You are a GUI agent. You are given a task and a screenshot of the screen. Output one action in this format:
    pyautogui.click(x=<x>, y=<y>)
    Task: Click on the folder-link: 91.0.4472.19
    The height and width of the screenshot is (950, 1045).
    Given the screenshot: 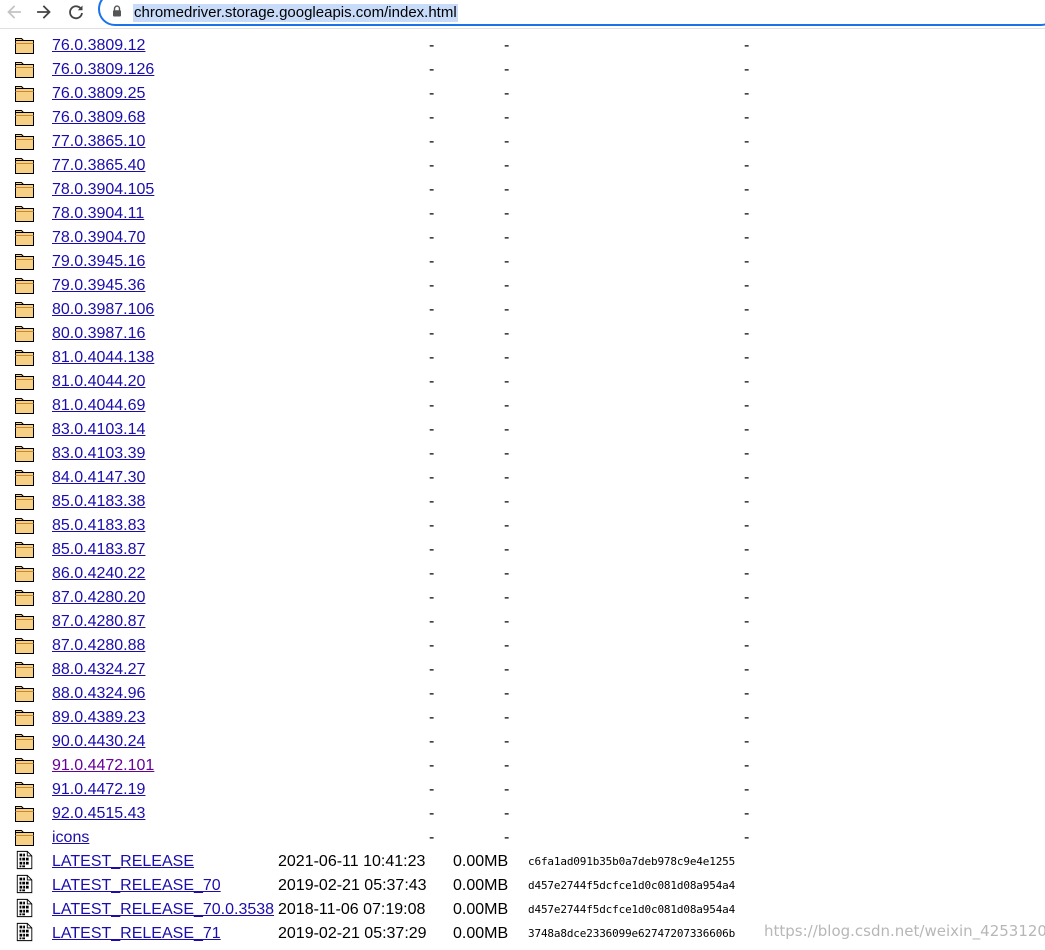 What is the action you would take?
    pyautogui.click(x=98, y=790)
    